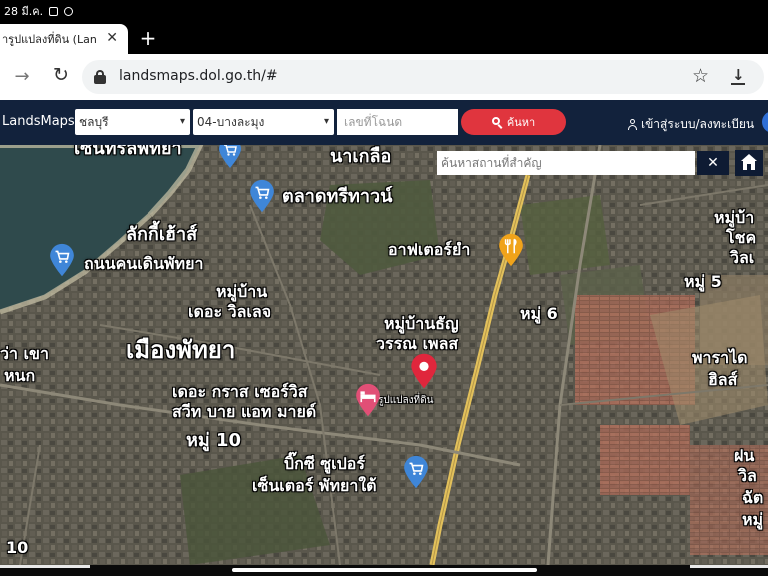 This screenshot has width=768, height=576. Describe the element at coordinates (424, 371) in the screenshot. I see `location-pin-icon` at that location.